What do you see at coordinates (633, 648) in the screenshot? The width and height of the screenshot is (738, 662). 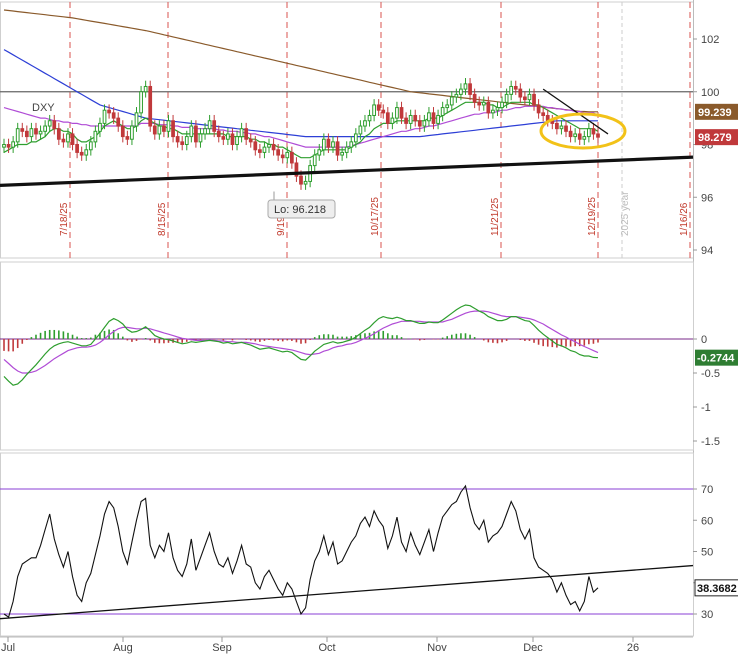 I see `x-tick-label: 26` at bounding box center [633, 648].